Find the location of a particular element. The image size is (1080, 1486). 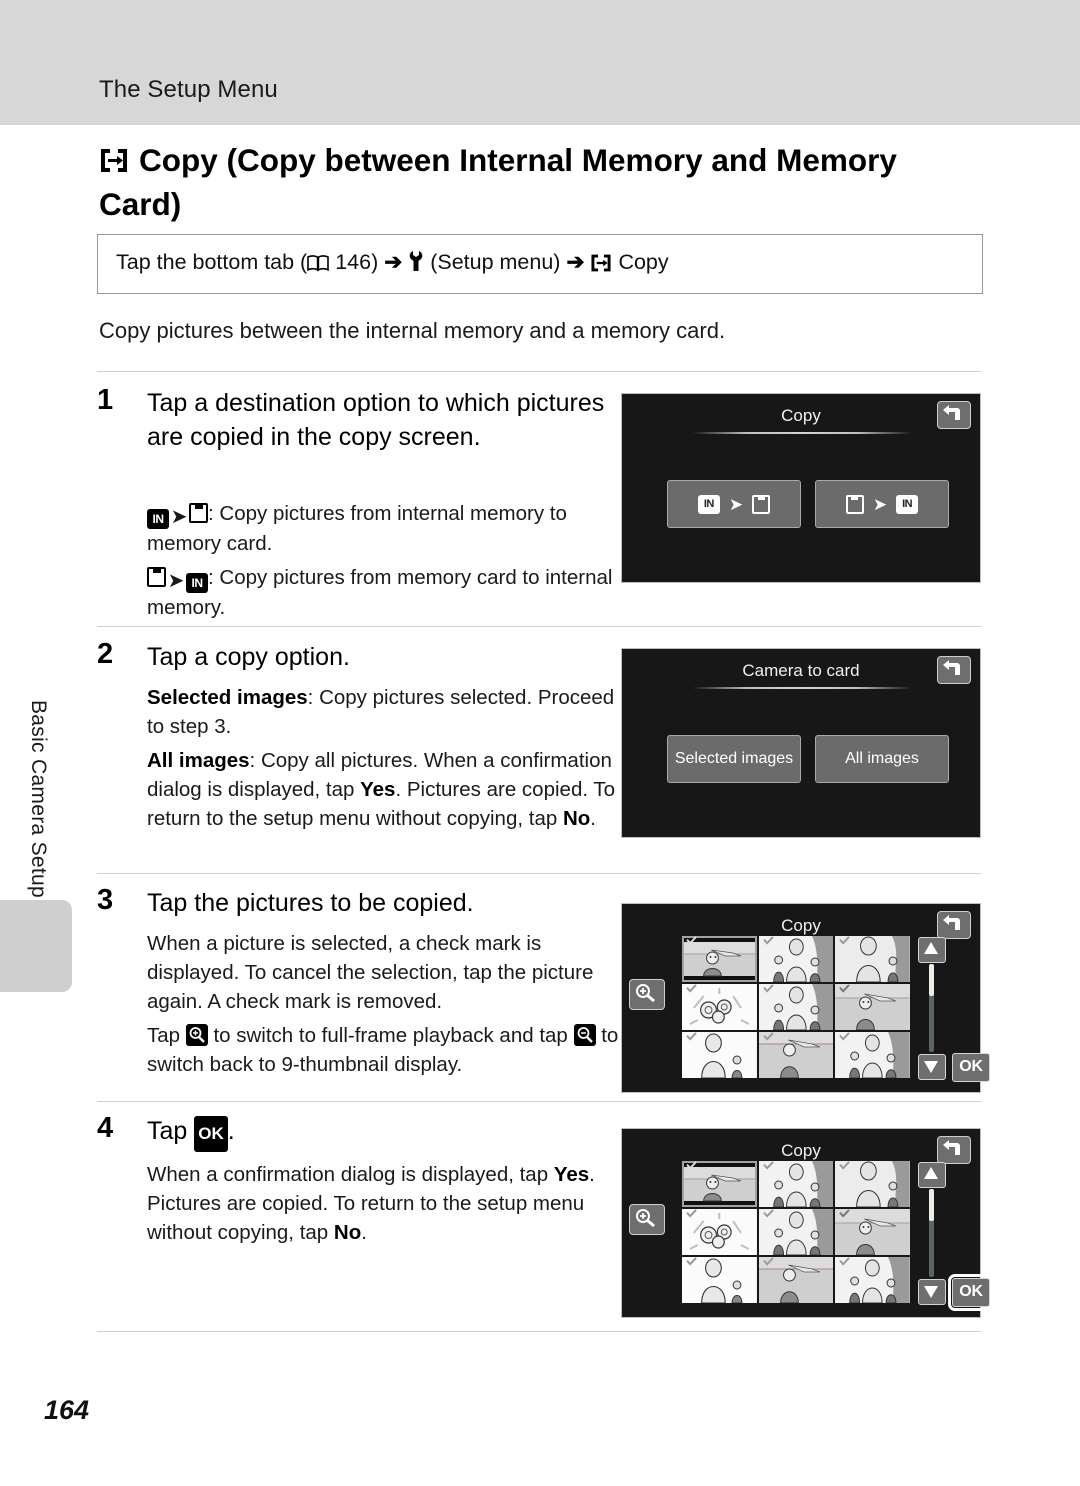

page-number: 164 is located at coordinates (67, 1410).